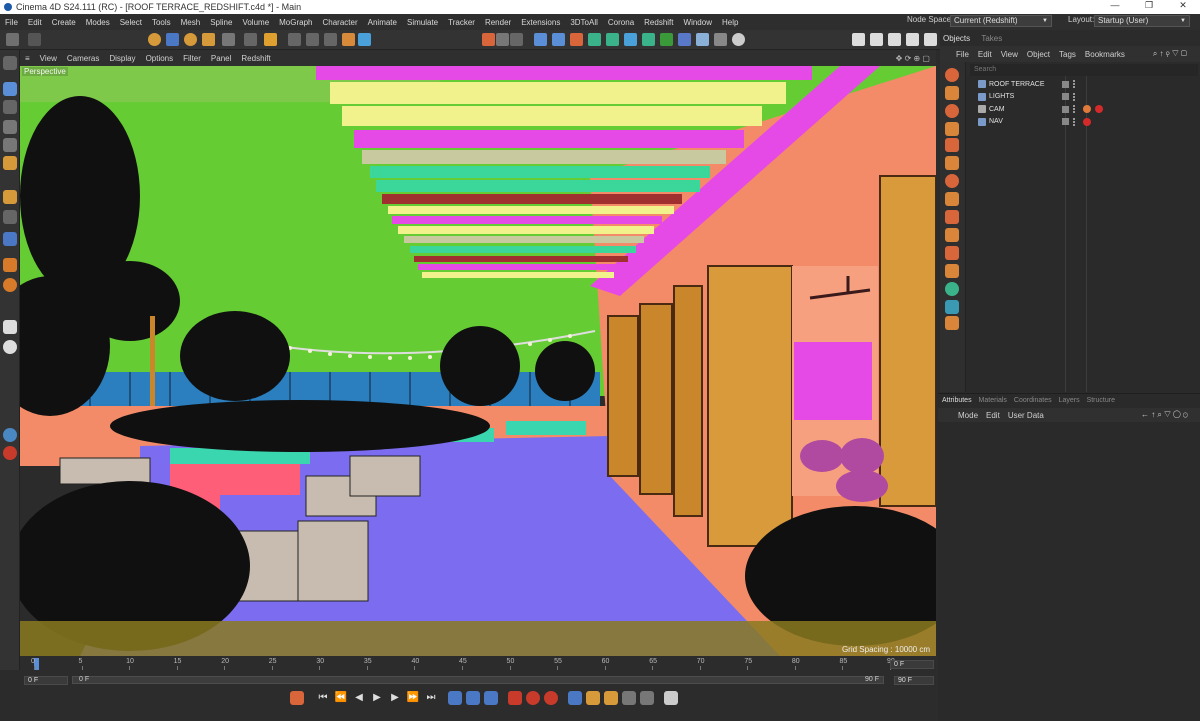  What do you see at coordinates (10, 197) in the screenshot?
I see `axis-mode-icon` at bounding box center [10, 197].